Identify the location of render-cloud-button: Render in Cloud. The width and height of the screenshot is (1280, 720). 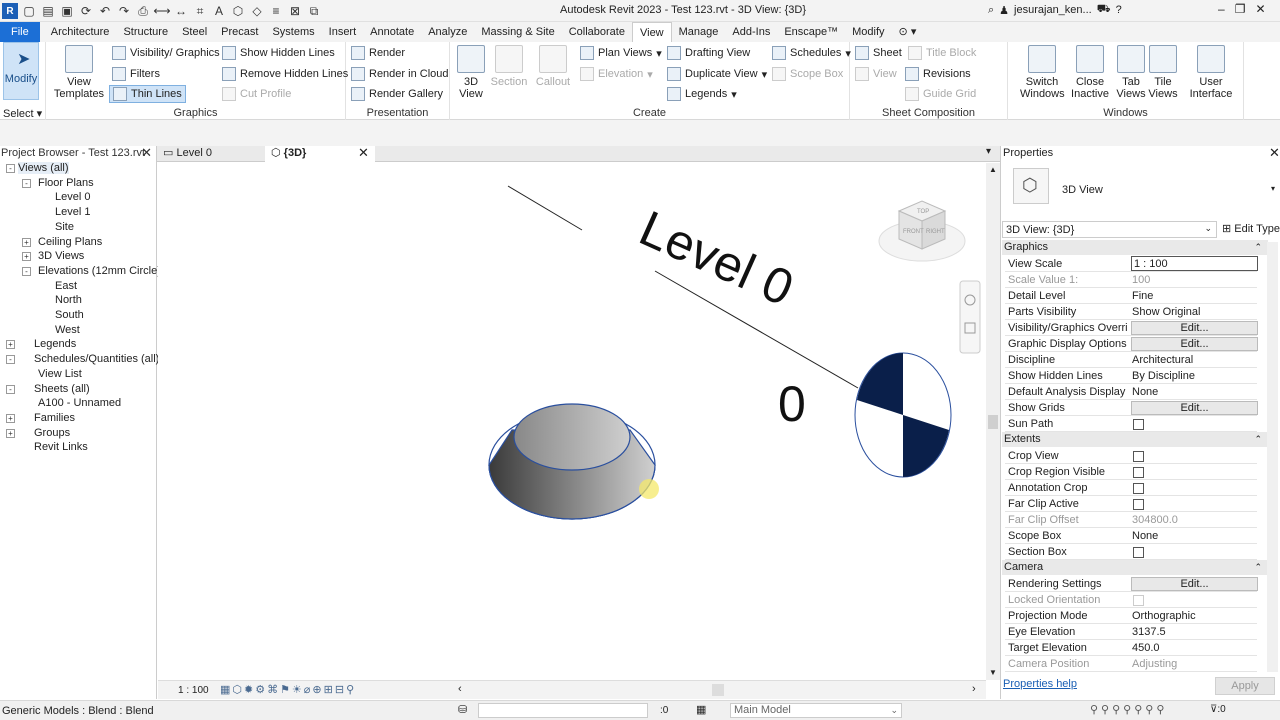
(400, 74).